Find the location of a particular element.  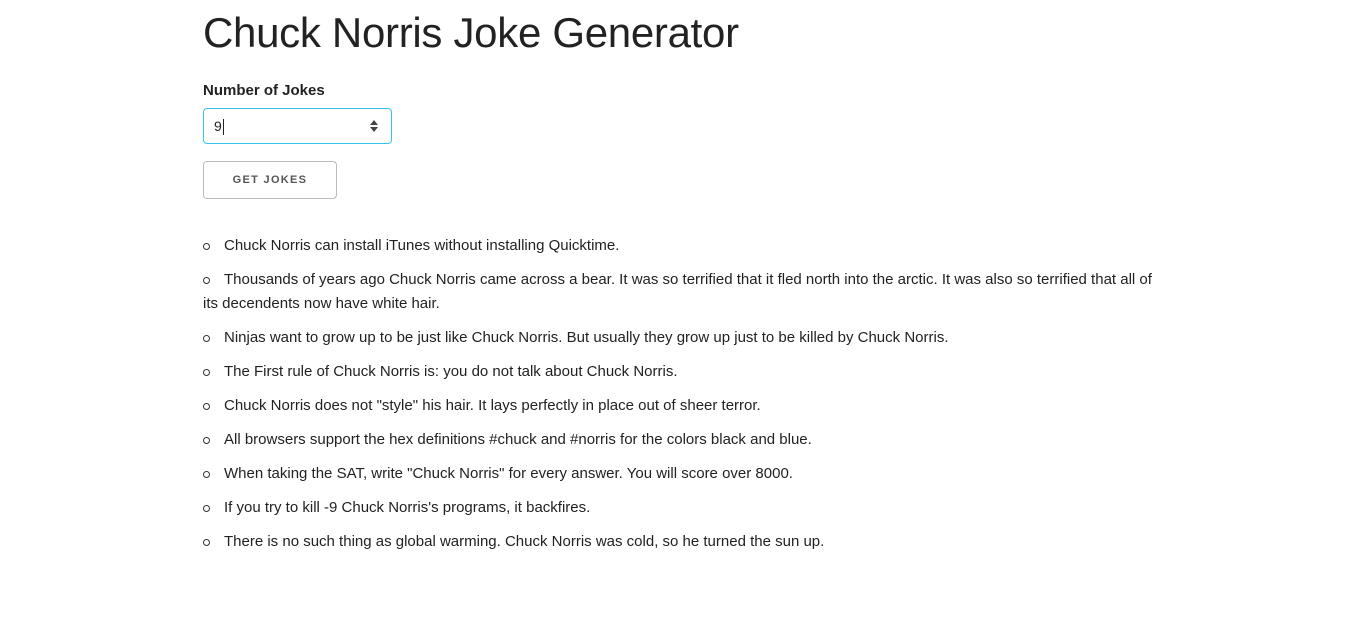

number-of-jokes-input is located at coordinates (284, 126).